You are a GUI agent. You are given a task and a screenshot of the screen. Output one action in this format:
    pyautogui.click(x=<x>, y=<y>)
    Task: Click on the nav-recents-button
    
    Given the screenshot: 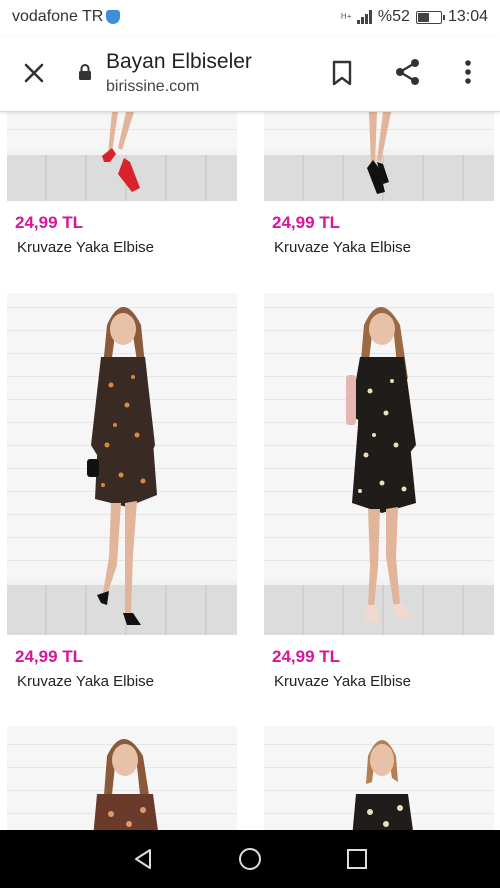 What is the action you would take?
    pyautogui.click(x=357, y=859)
    